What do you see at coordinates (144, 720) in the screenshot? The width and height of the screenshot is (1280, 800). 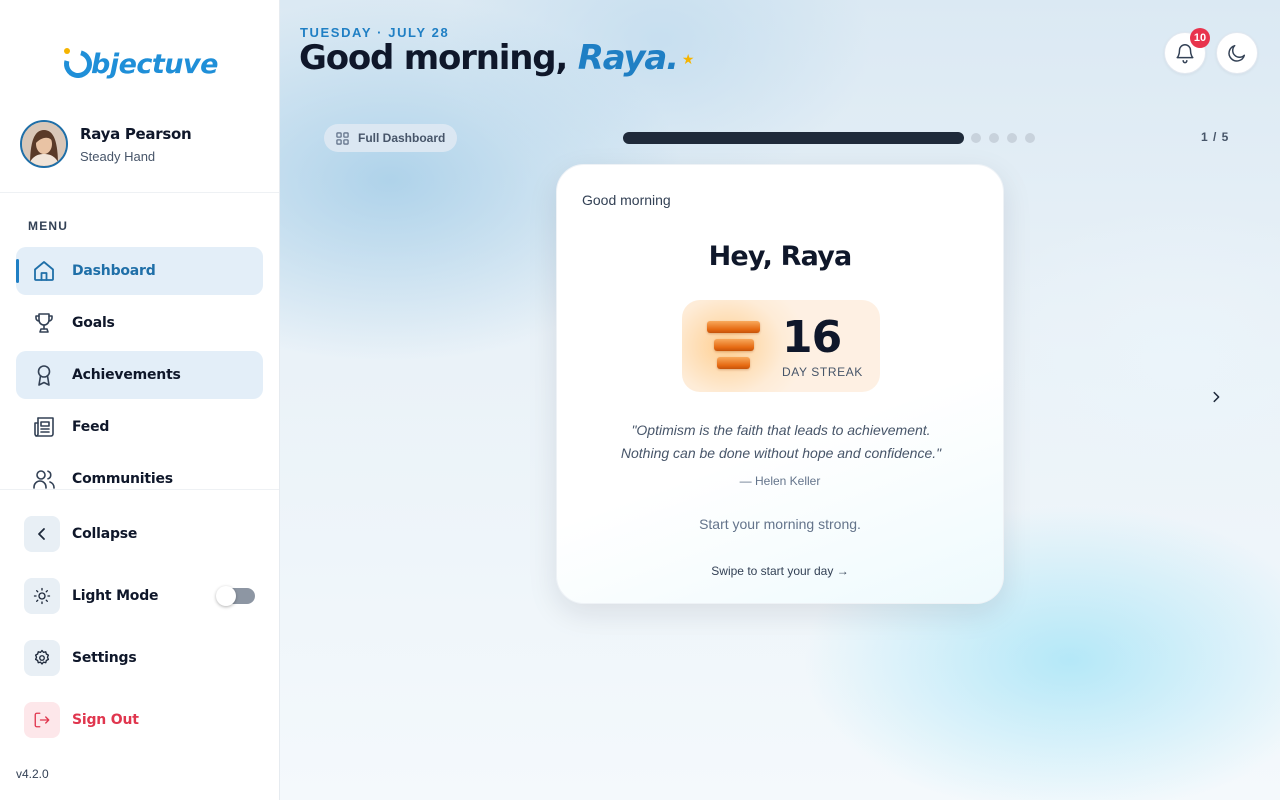 I see `sign-out-button: Sign Out` at bounding box center [144, 720].